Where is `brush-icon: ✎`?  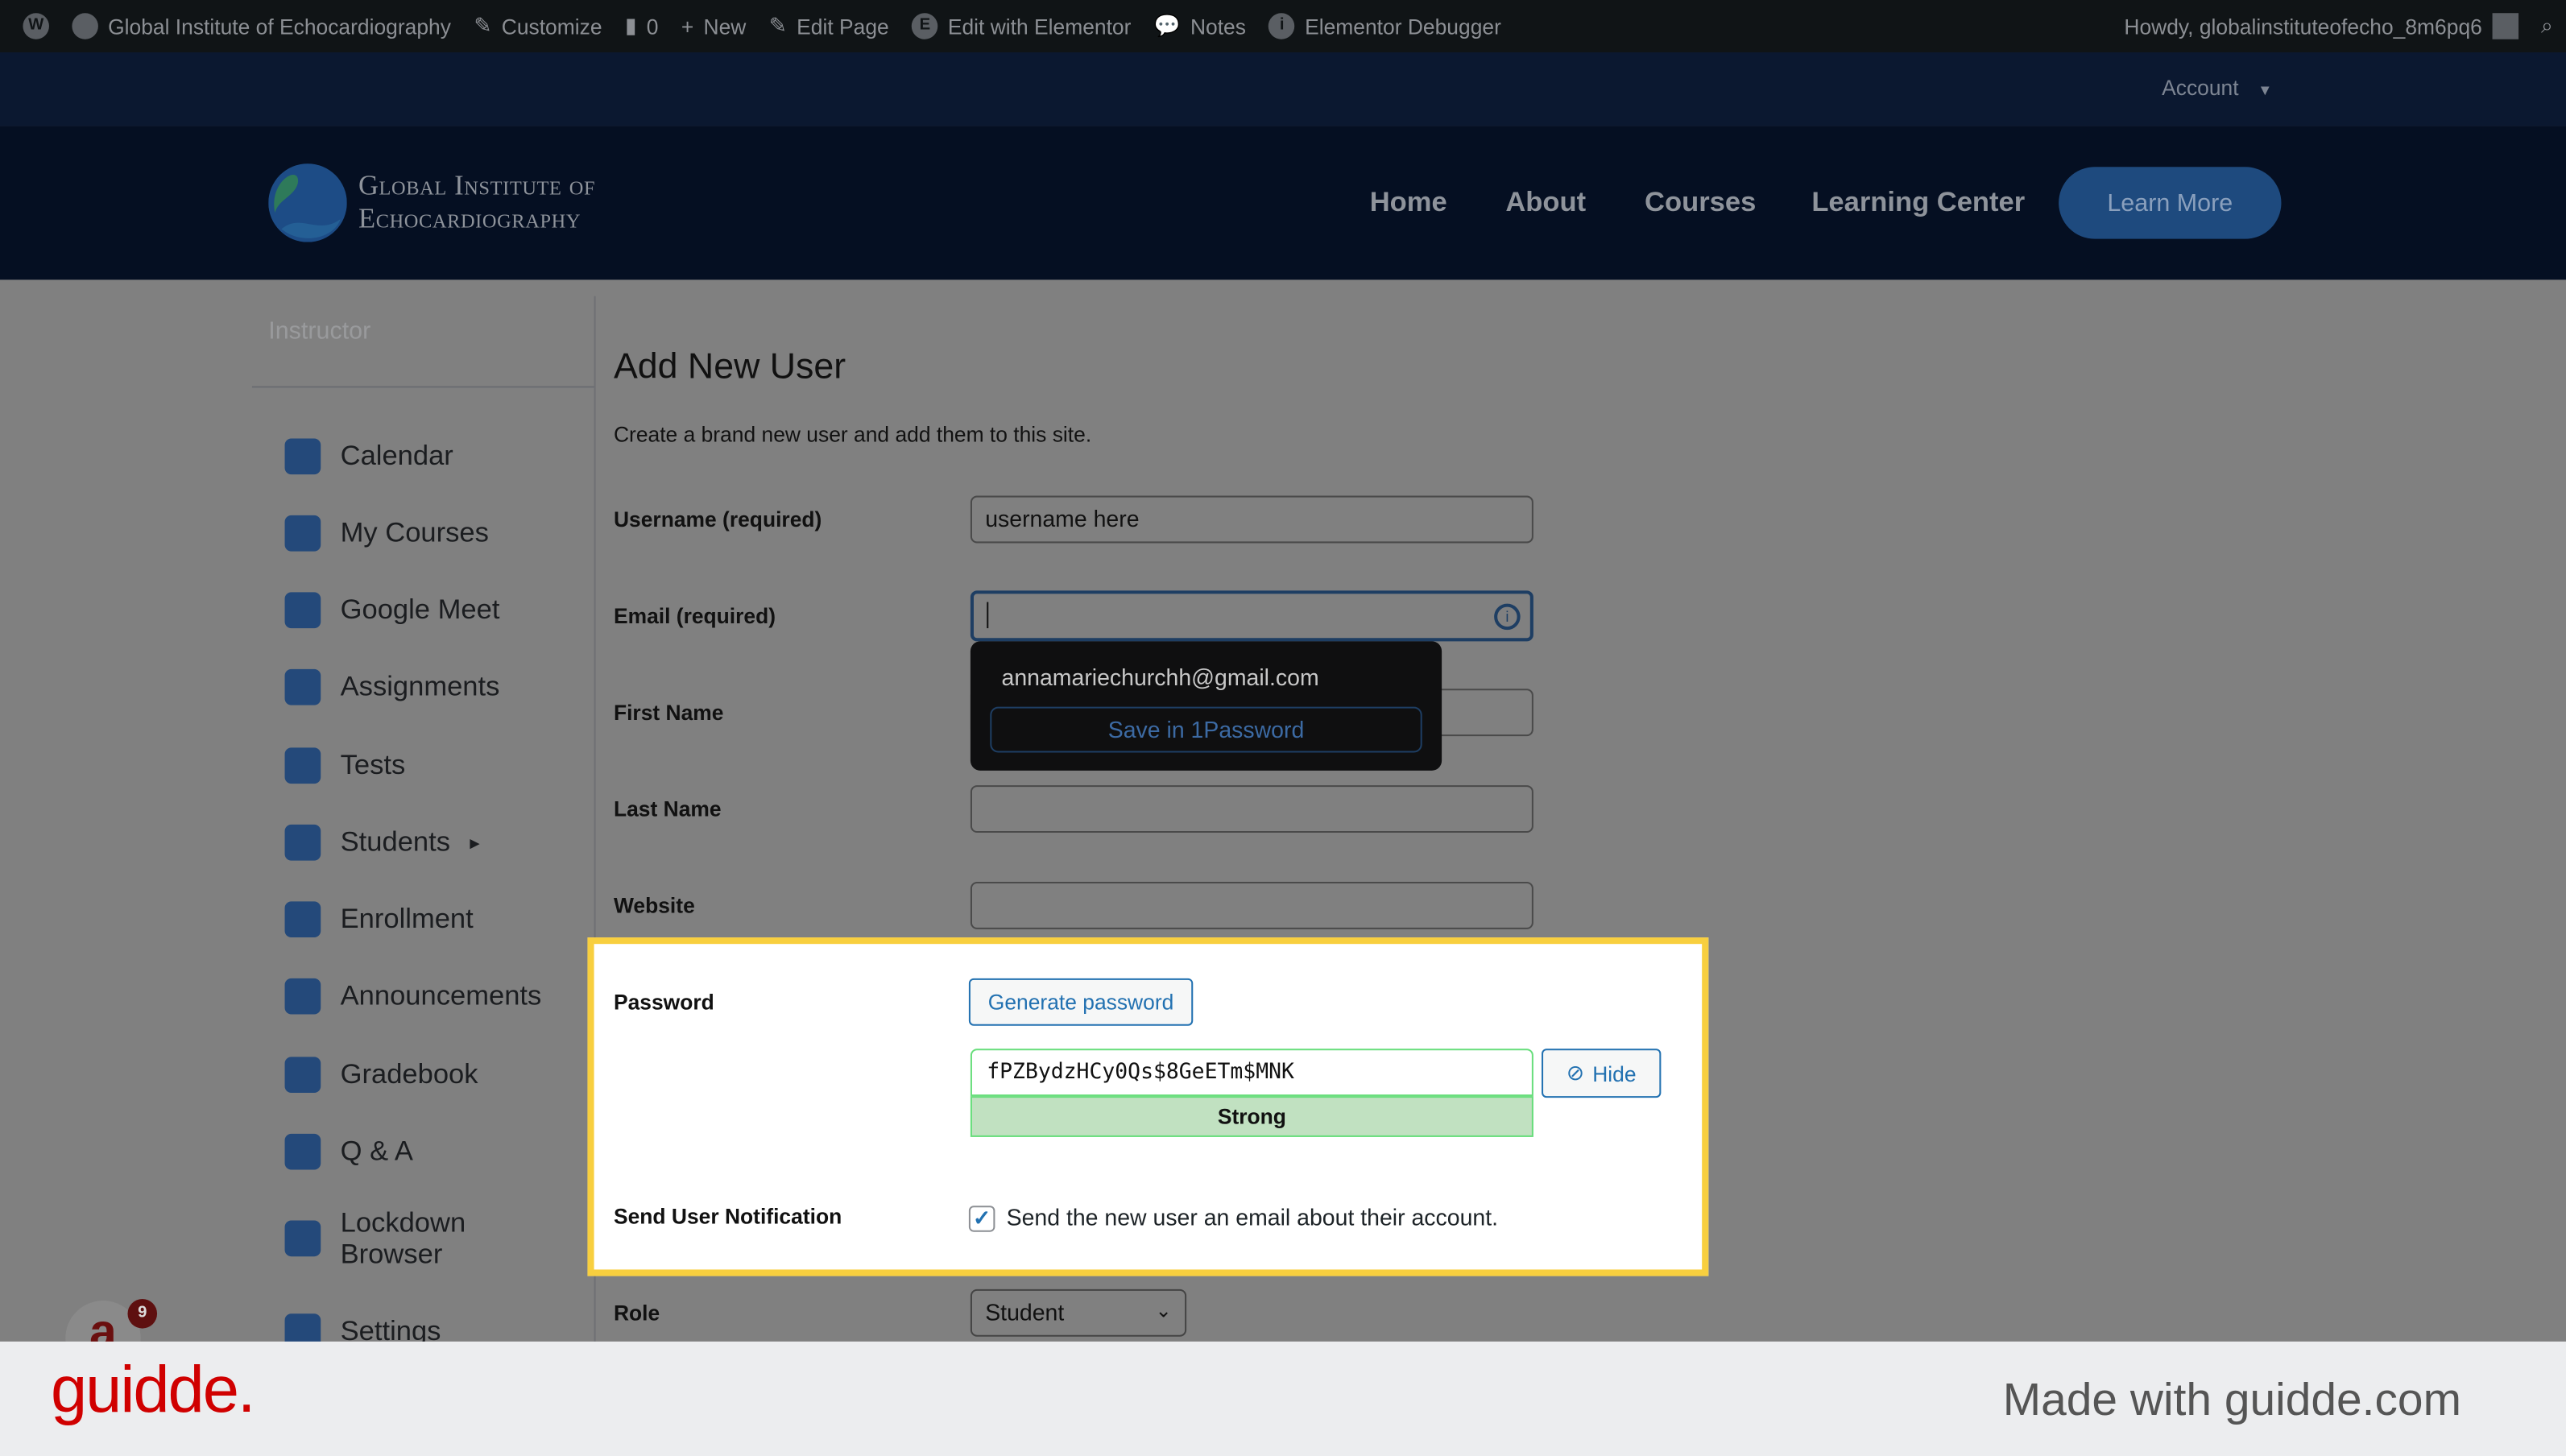 brush-icon: ✎ is located at coordinates (483, 25).